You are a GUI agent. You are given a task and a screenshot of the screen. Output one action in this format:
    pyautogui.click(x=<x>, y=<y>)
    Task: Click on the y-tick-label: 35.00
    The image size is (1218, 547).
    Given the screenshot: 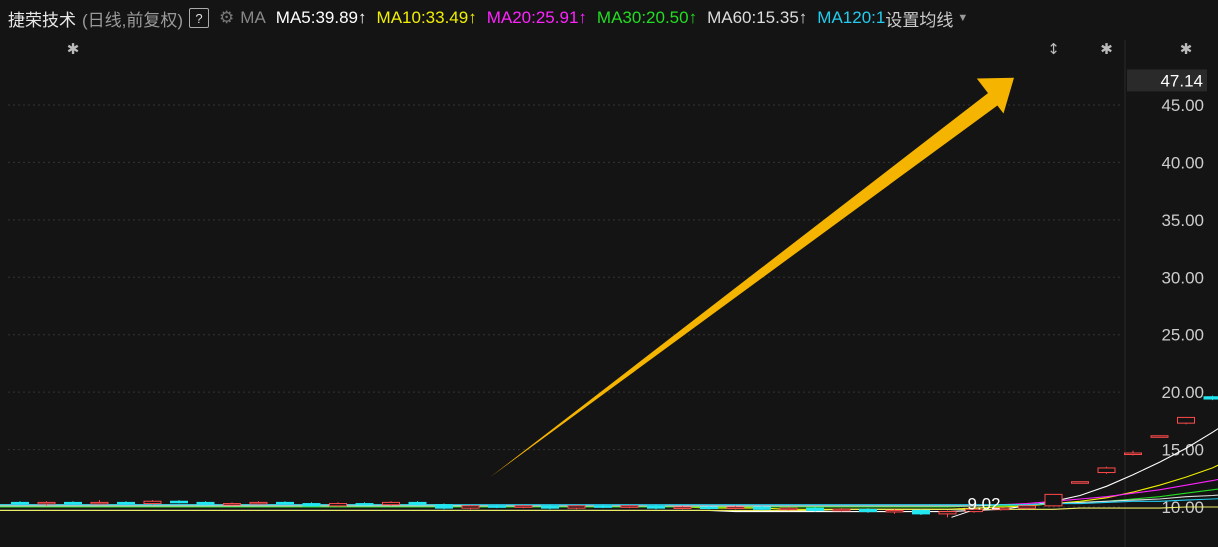 What is the action you would take?
    pyautogui.click(x=1182, y=220)
    